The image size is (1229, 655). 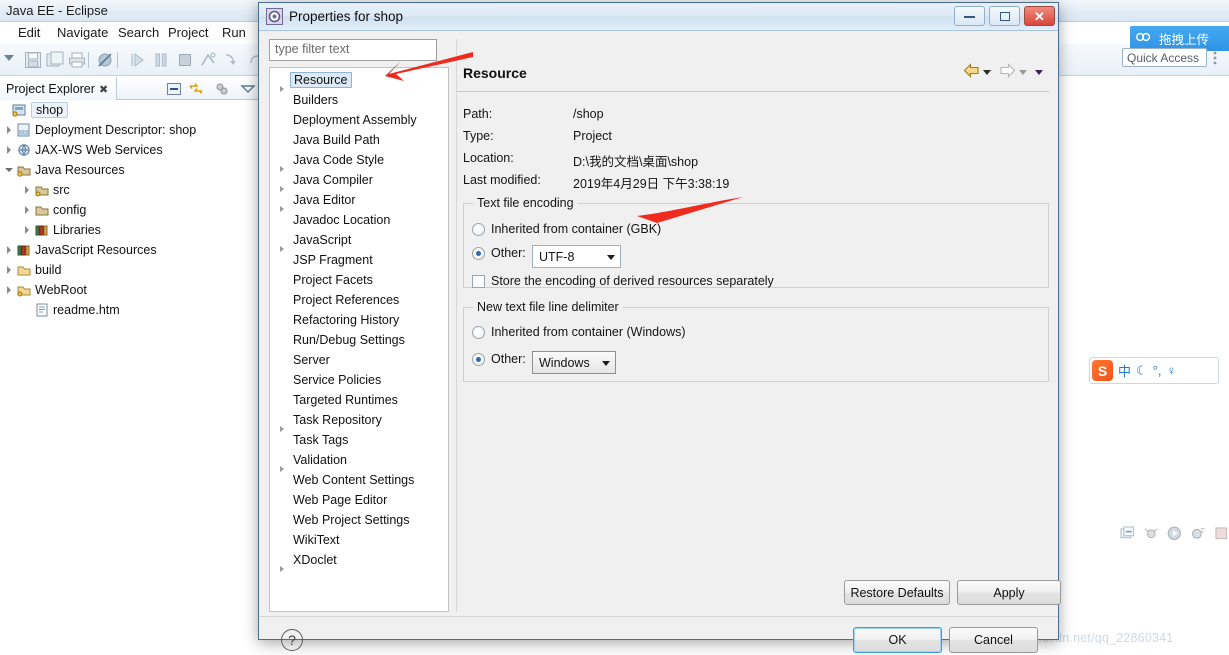 I want to click on settings-tree-item: JavaScript, so click(x=314, y=241).